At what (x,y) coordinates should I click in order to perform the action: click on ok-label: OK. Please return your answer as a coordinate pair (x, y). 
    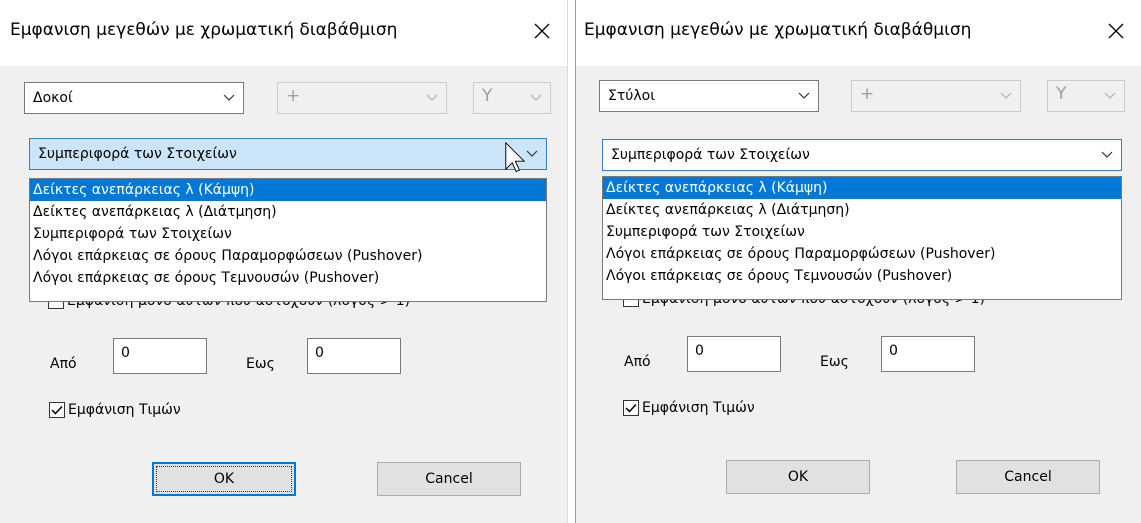
    Looking at the image, I should click on (798, 477).